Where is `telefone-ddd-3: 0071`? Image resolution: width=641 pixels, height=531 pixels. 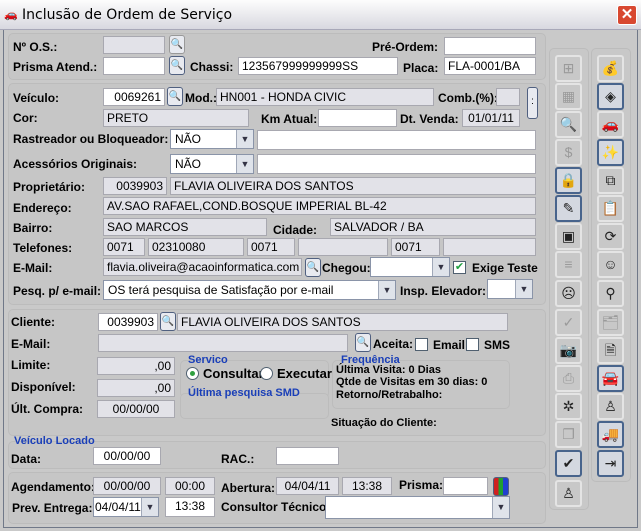
telefone-ddd-3: 0071 is located at coordinates (415, 247).